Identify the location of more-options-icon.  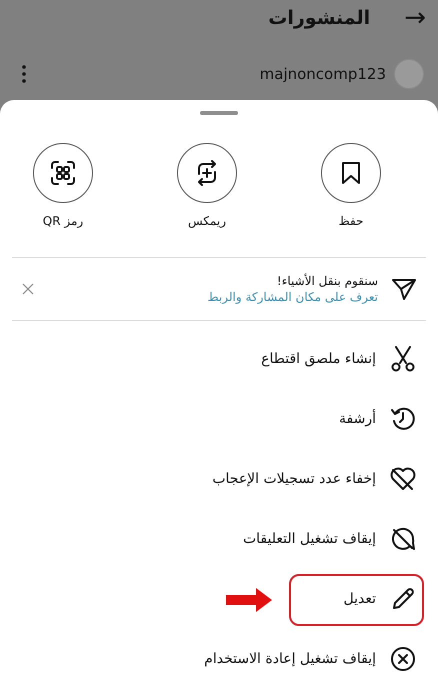
(24, 74).